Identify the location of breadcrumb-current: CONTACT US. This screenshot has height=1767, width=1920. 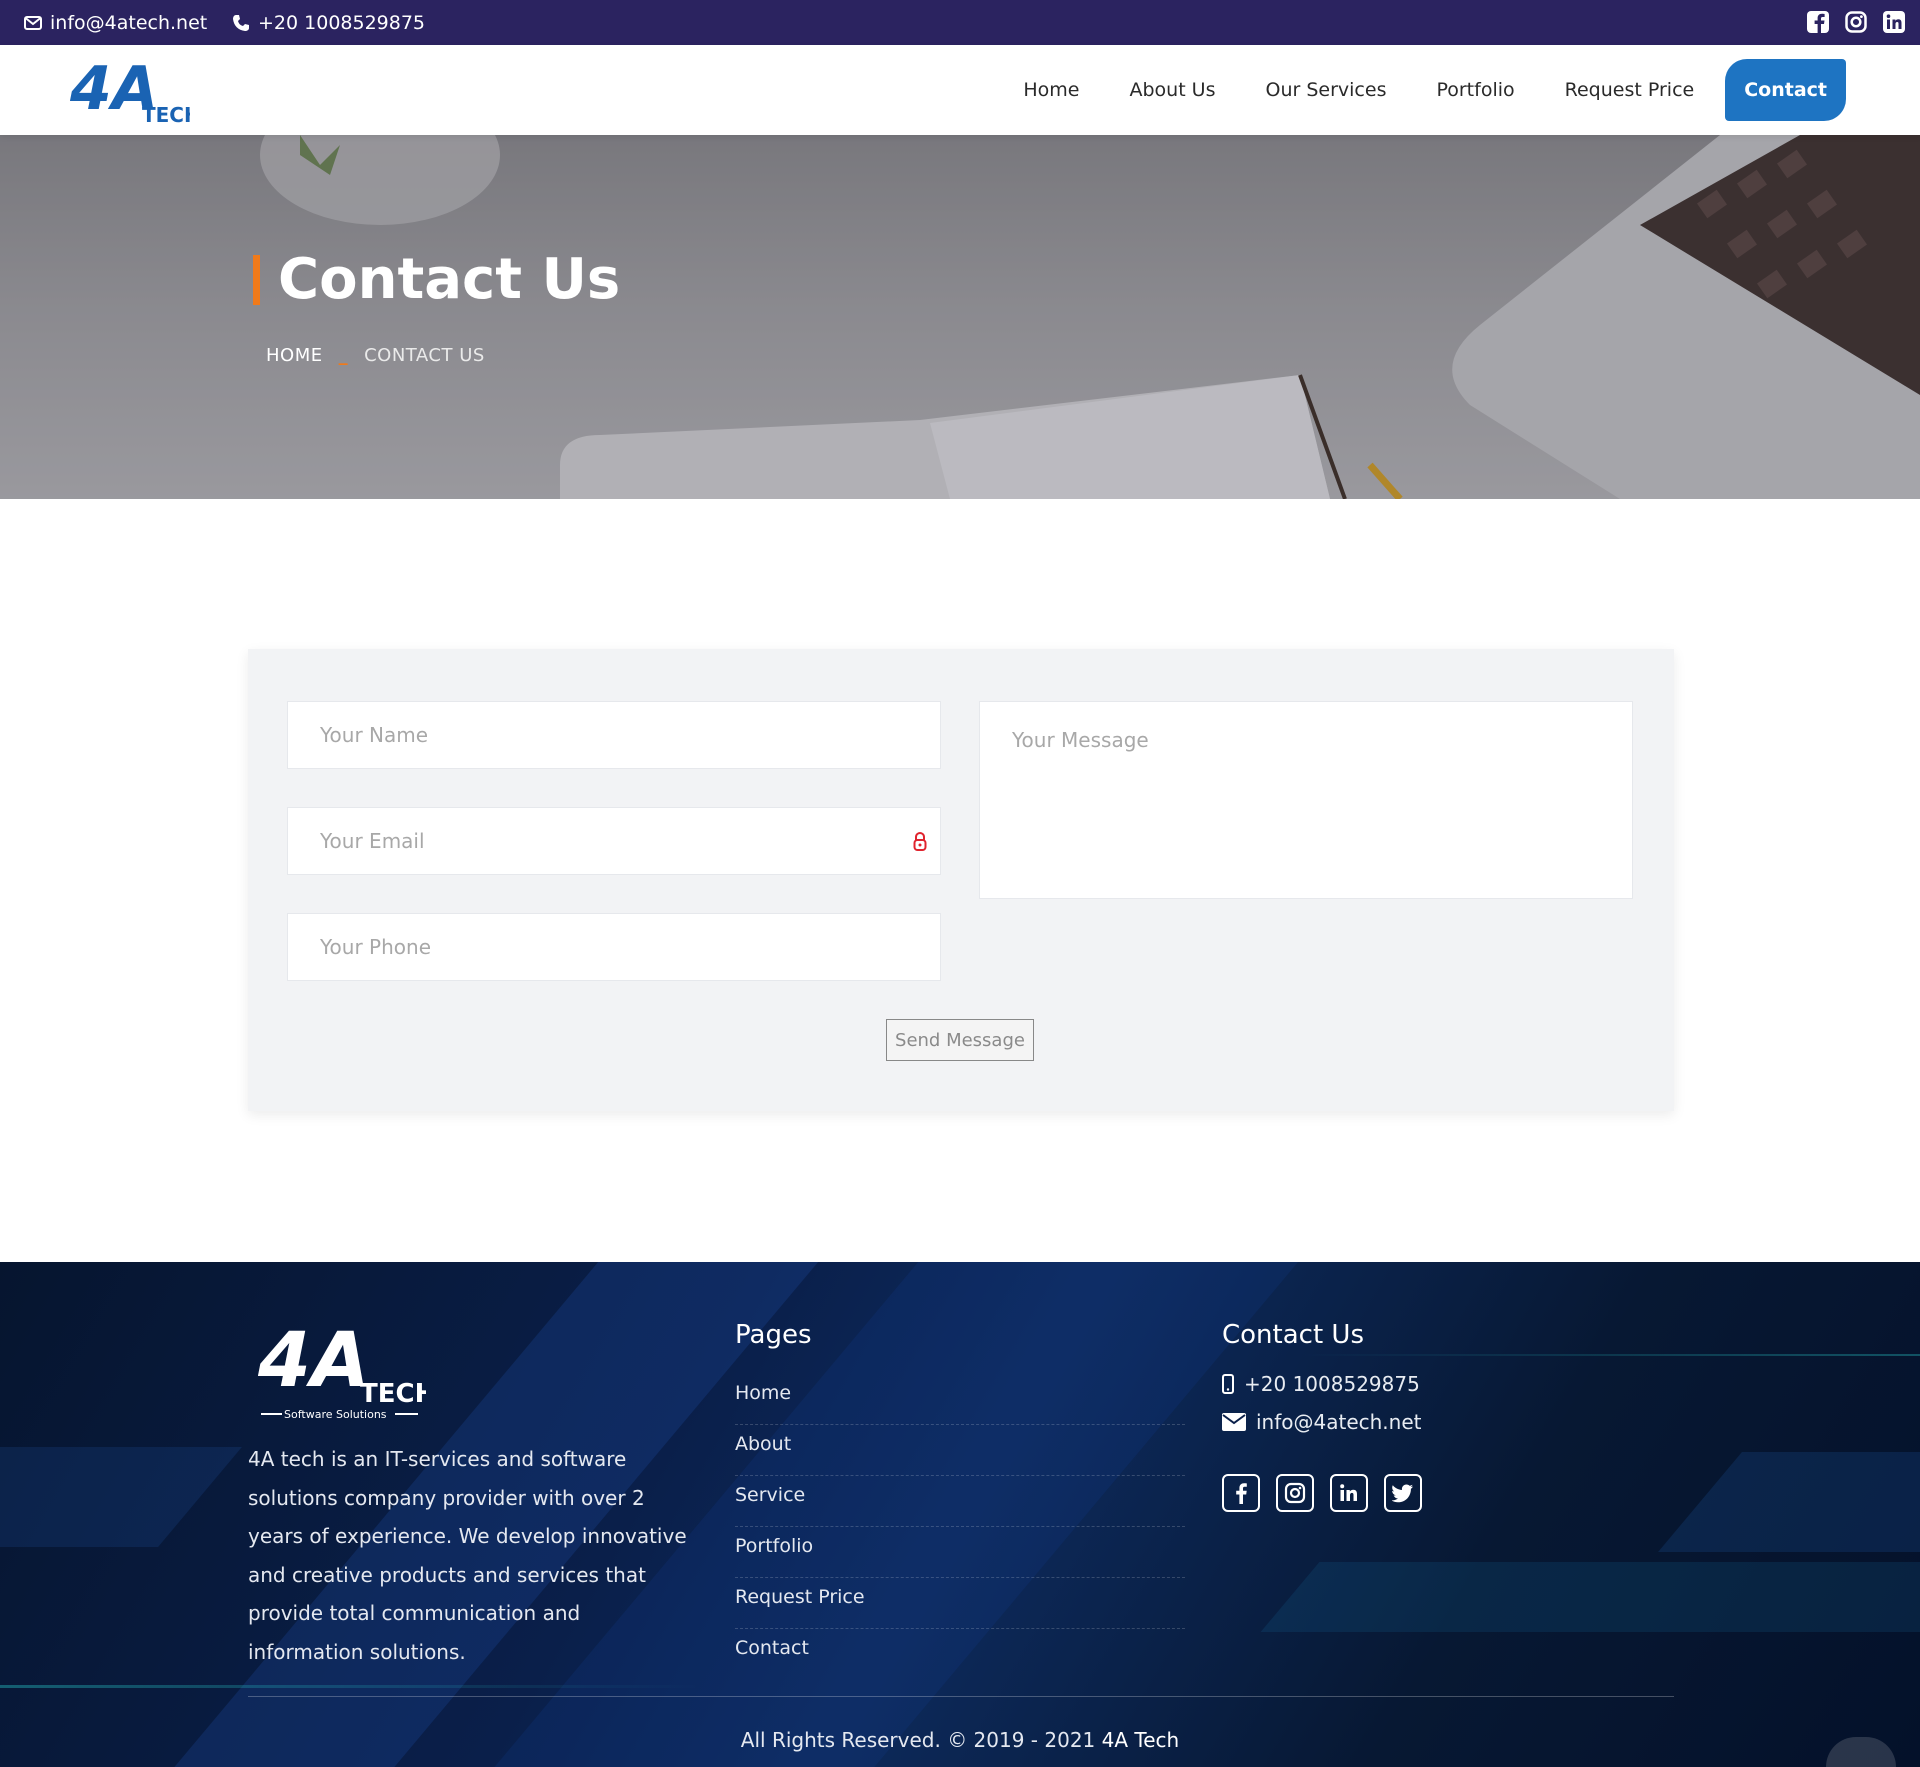
(424, 355).